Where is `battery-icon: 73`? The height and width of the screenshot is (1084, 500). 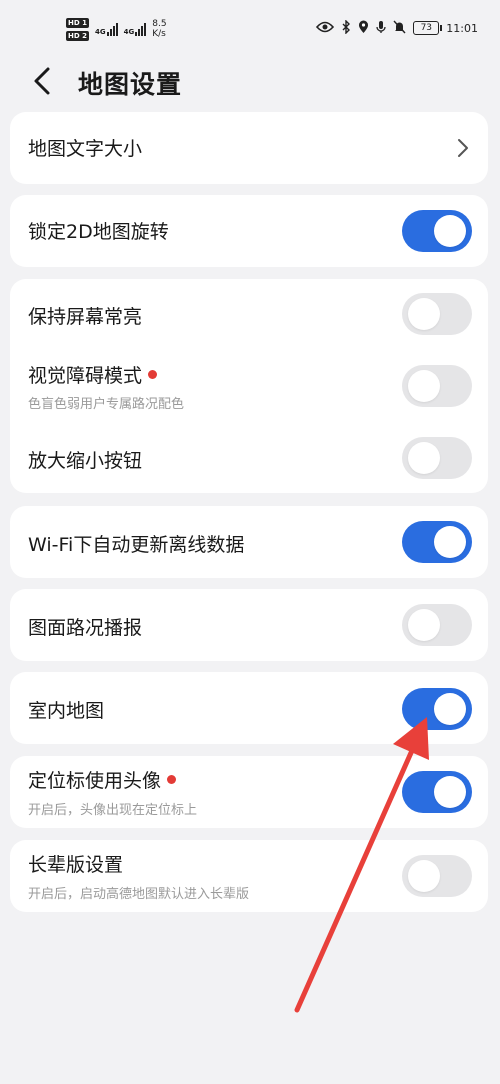
battery-icon: 73 is located at coordinates (428, 28).